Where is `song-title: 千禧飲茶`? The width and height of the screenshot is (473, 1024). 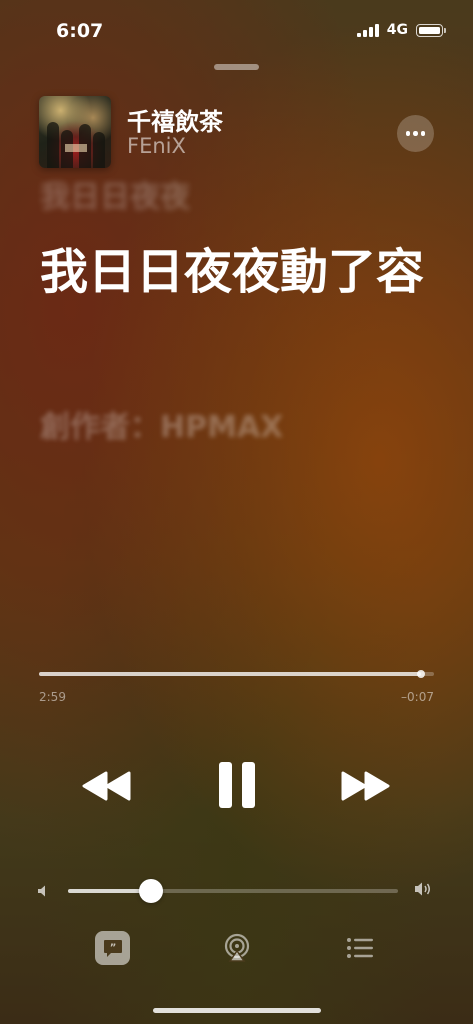 song-title: 千禧飲茶 is located at coordinates (175, 122).